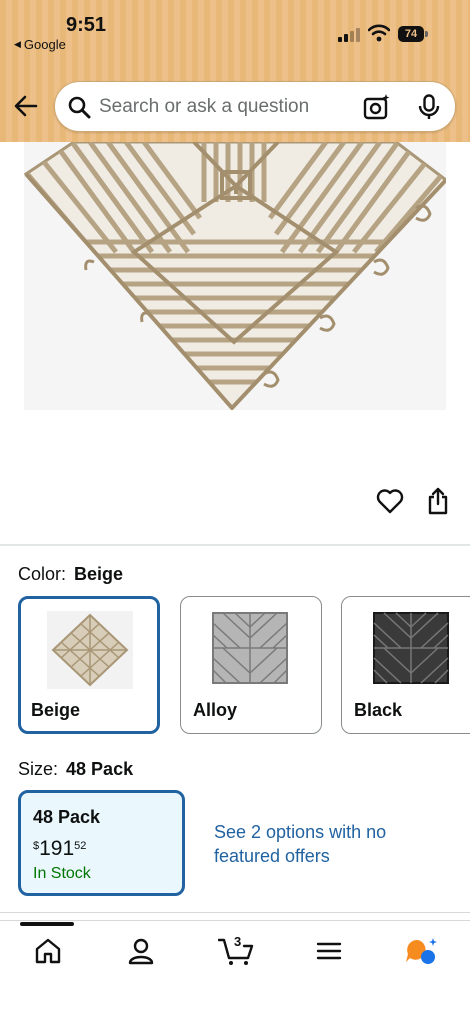  I want to click on color-option-label: Beige, so click(56, 710).